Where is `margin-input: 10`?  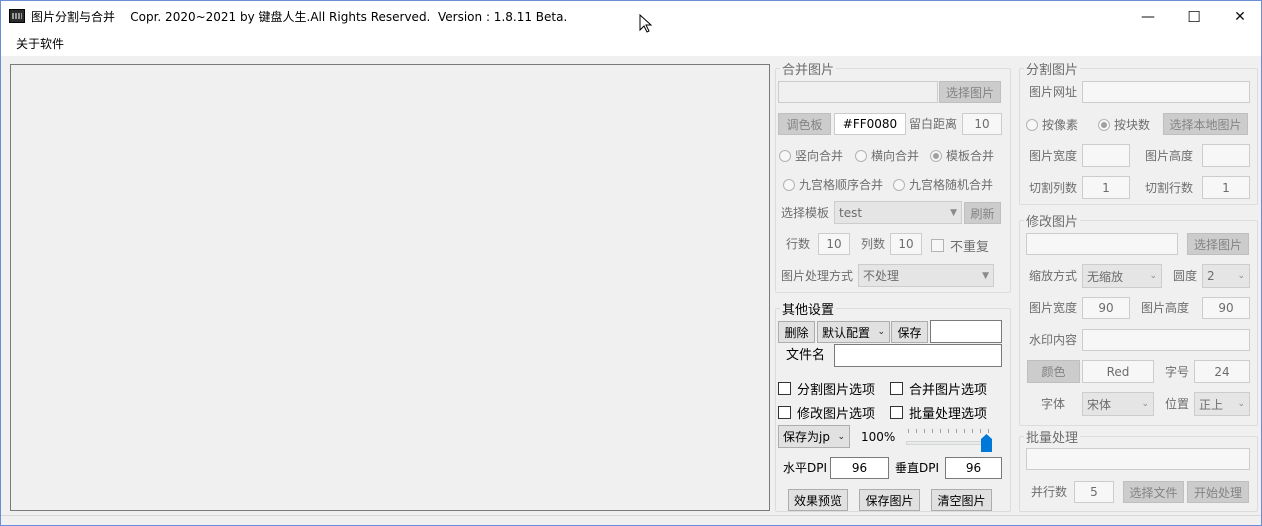
margin-input: 10 is located at coordinates (982, 124).